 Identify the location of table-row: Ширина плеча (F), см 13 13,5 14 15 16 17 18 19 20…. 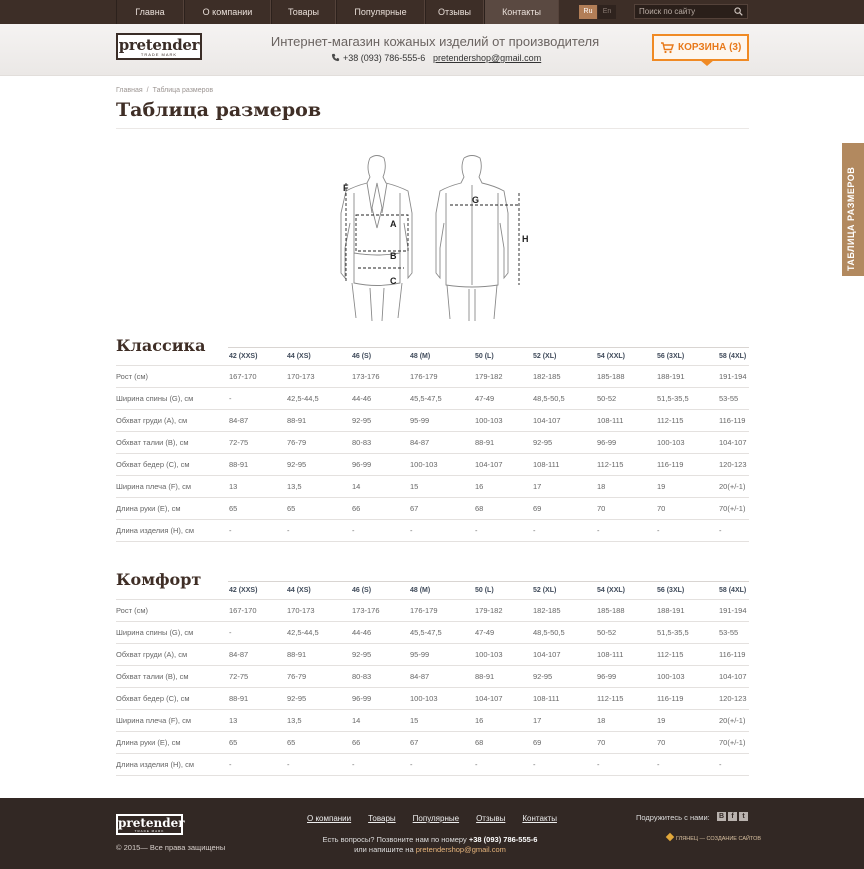
(432, 487).